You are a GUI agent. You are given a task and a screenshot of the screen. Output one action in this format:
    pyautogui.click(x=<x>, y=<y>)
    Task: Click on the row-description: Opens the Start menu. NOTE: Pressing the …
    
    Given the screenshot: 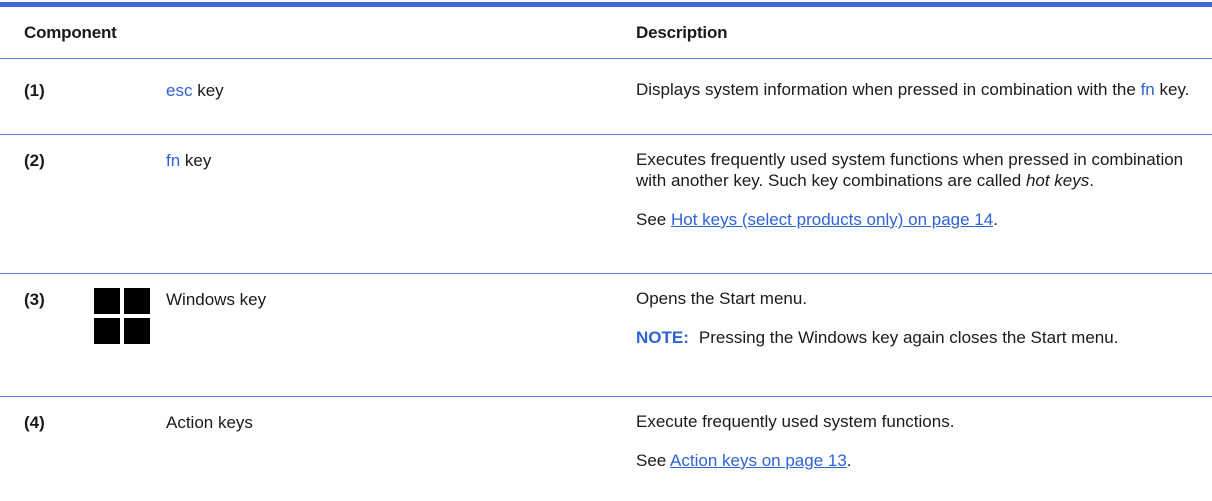 What is the action you would take?
    pyautogui.click(x=916, y=318)
    